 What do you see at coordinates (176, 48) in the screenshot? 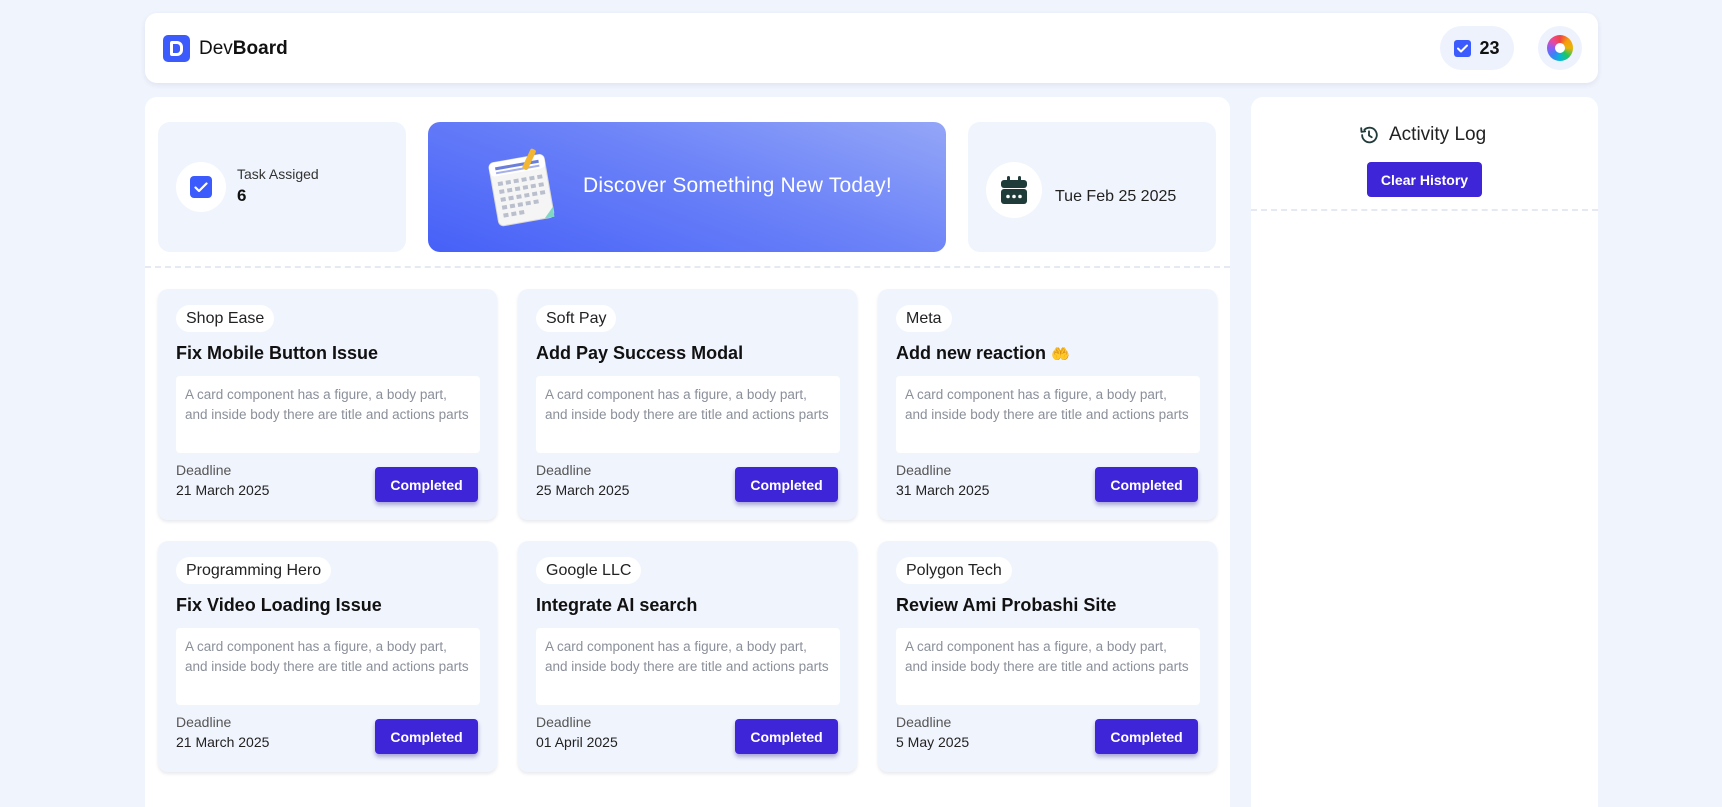
I see `logo-icon` at bounding box center [176, 48].